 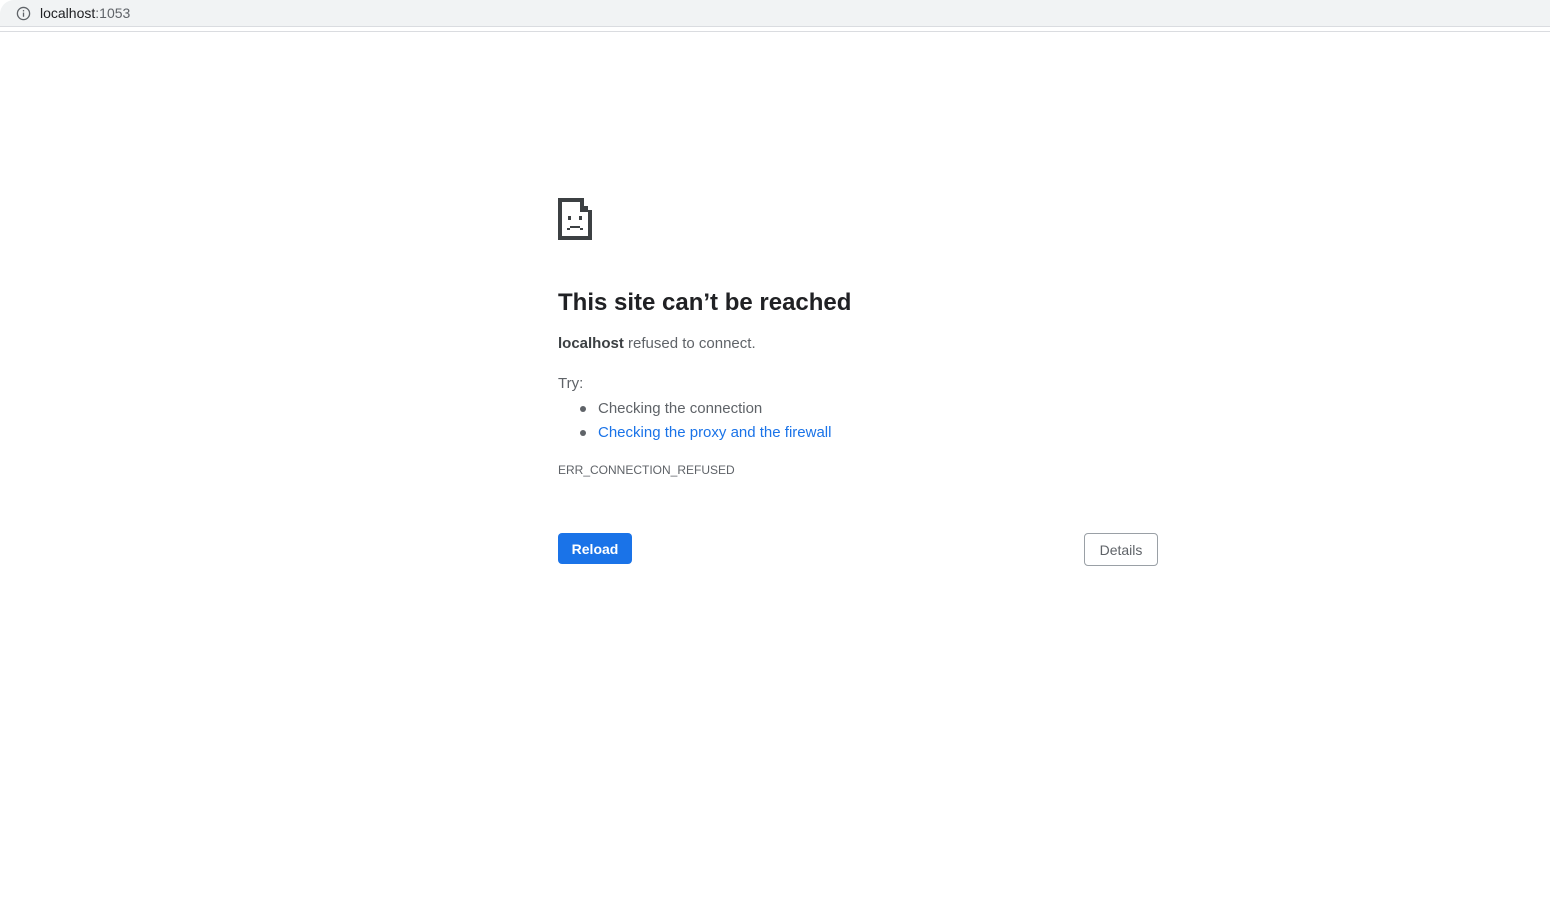 What do you see at coordinates (714, 432) in the screenshot?
I see `proxy-firewall-link: Checking the proxy and the firewall` at bounding box center [714, 432].